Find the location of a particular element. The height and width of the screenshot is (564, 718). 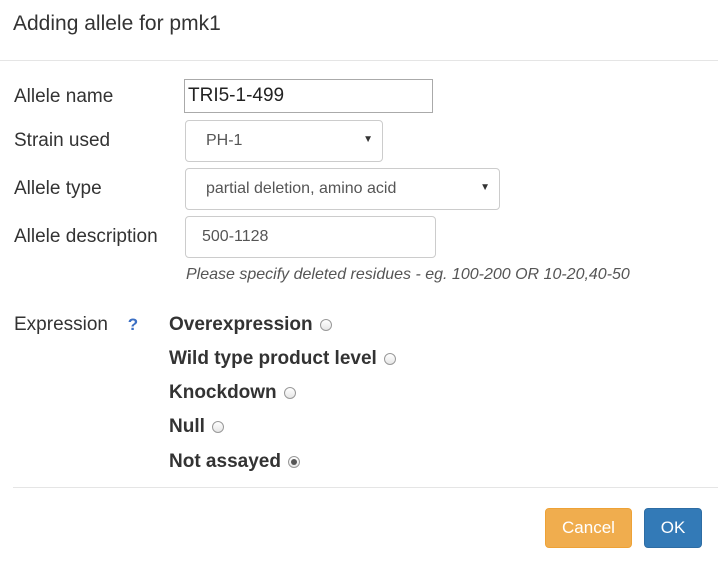

radio-label: Knockdown is located at coordinates (223, 392).